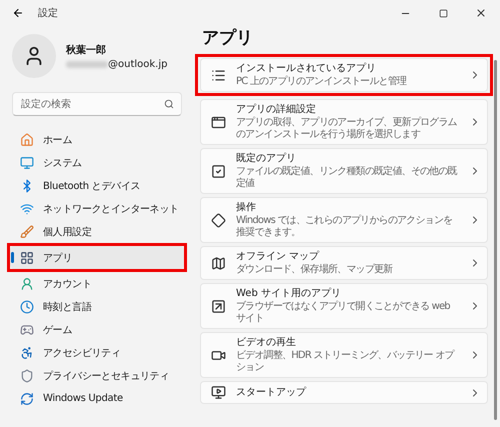 The width and height of the screenshot is (500, 427). I want to click on card-description: ブラウザーではなくアプリで開くことができる web サイト, so click(343, 313).